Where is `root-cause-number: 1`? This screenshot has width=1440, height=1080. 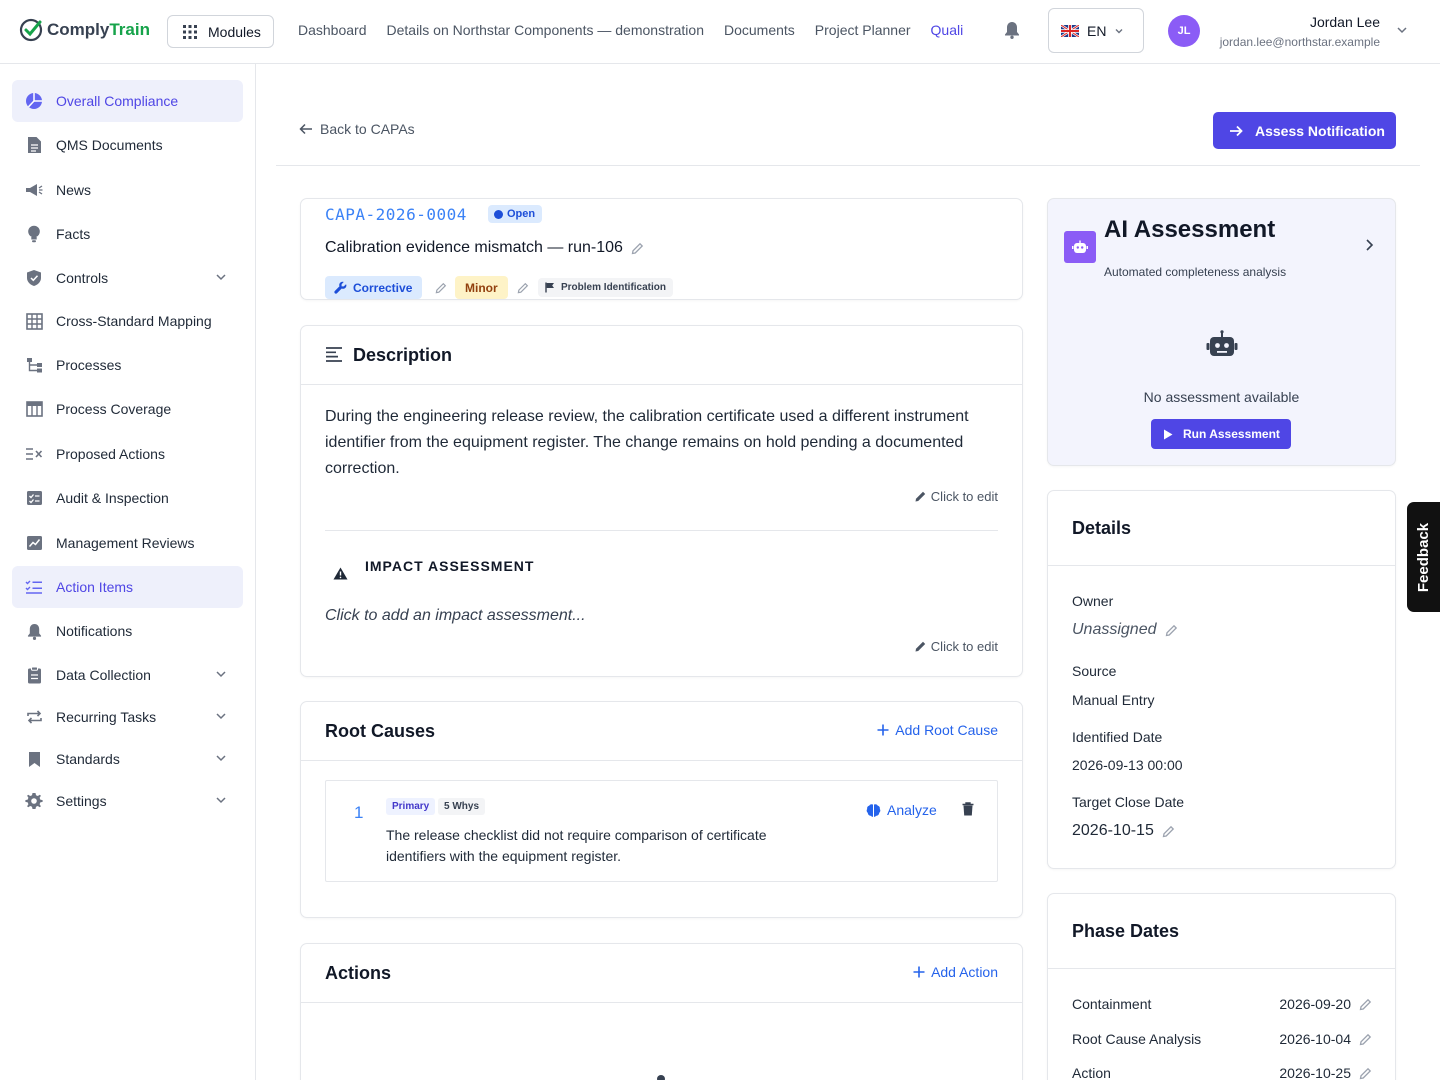 root-cause-number: 1 is located at coordinates (359, 812).